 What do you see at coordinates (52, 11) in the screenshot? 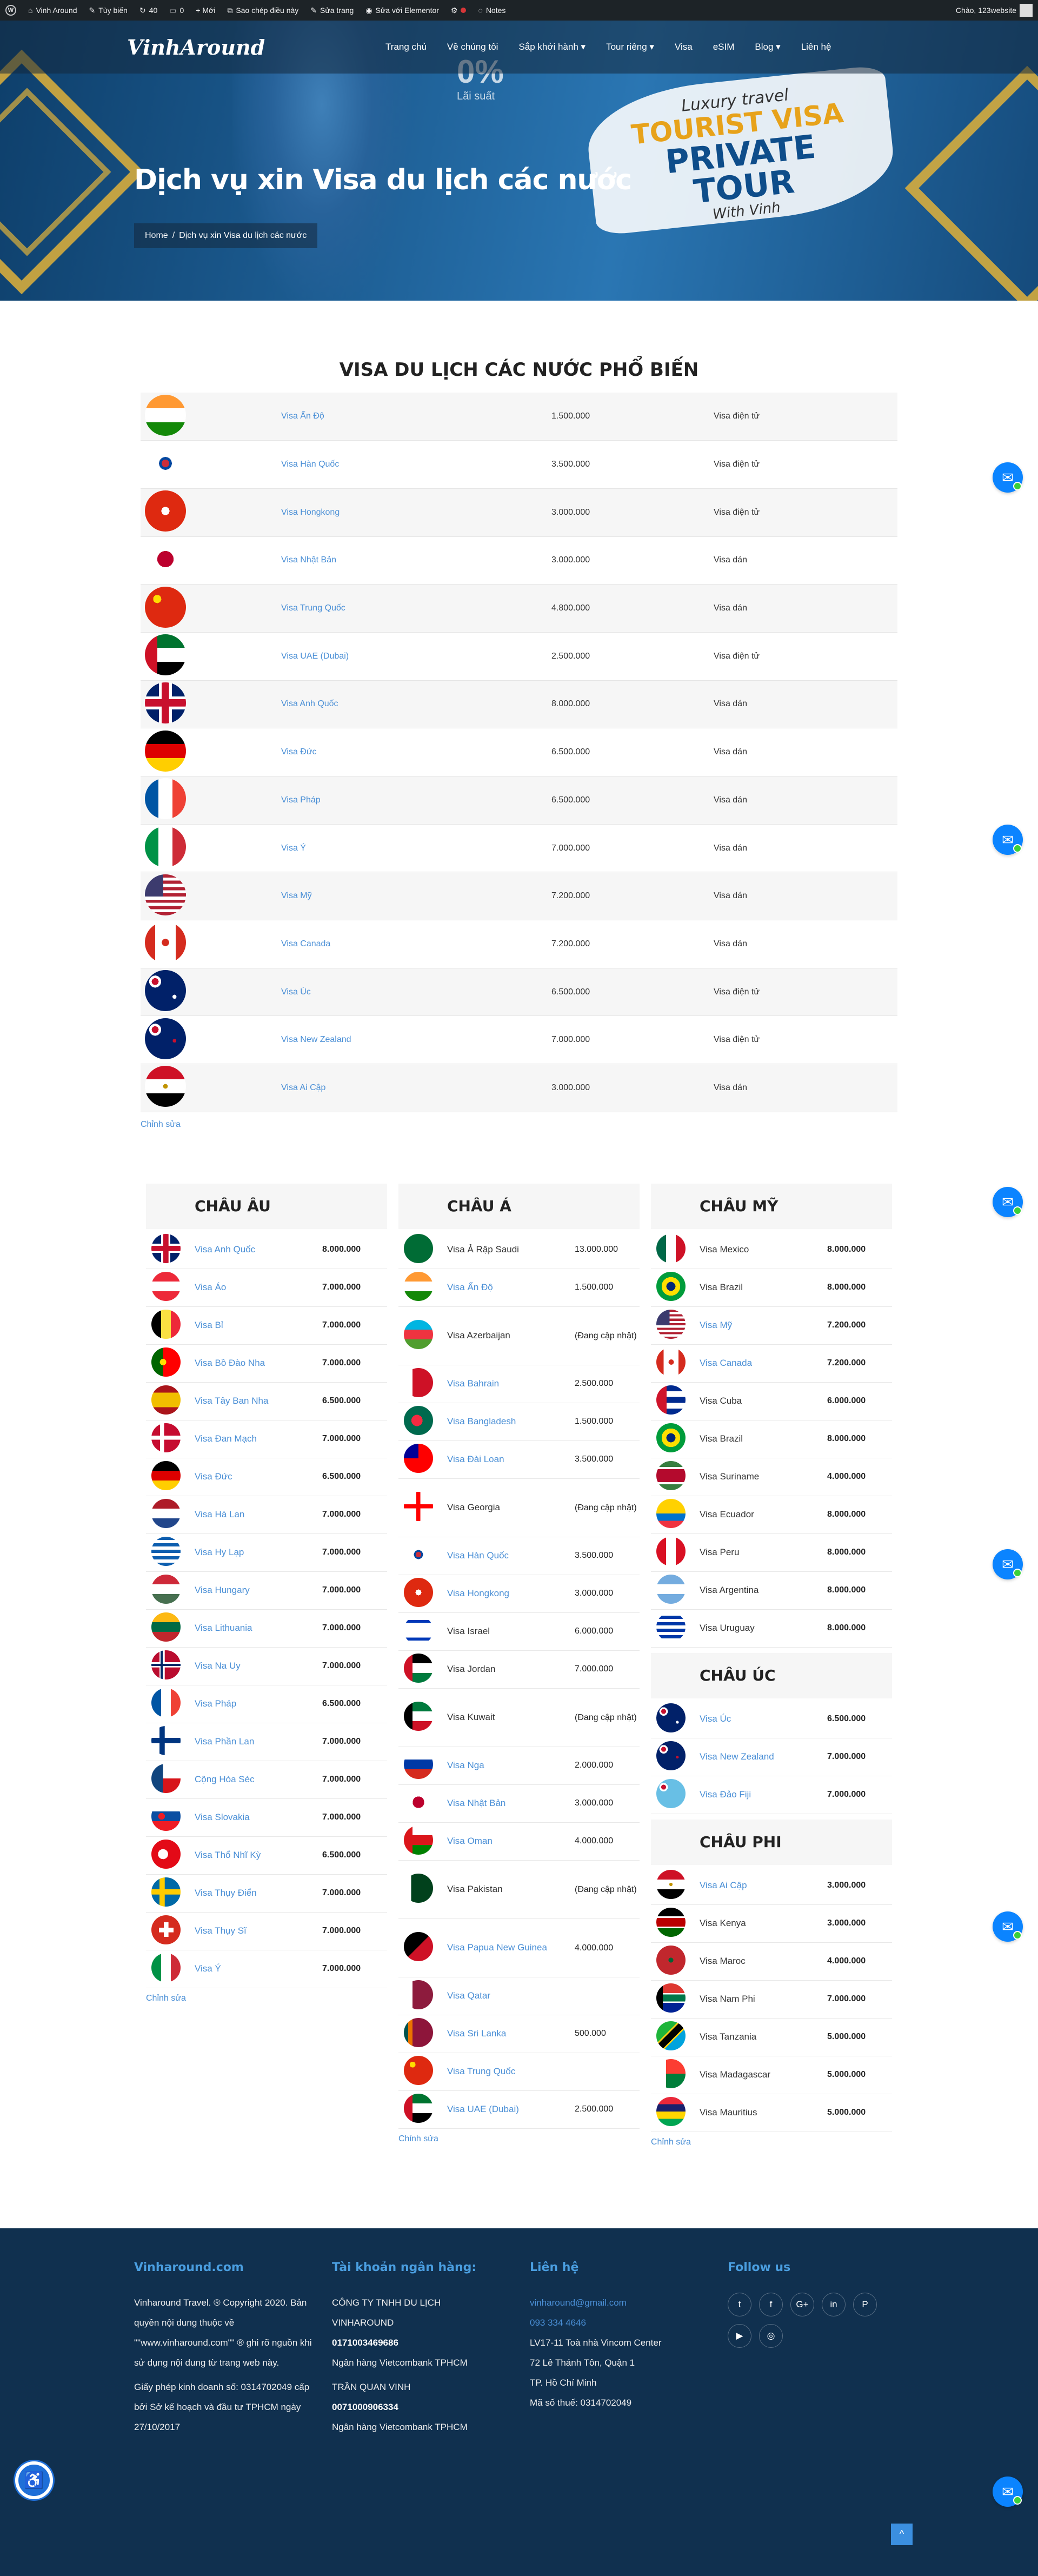
I see `admin-site-link: ⌂ Vinh Around` at bounding box center [52, 11].